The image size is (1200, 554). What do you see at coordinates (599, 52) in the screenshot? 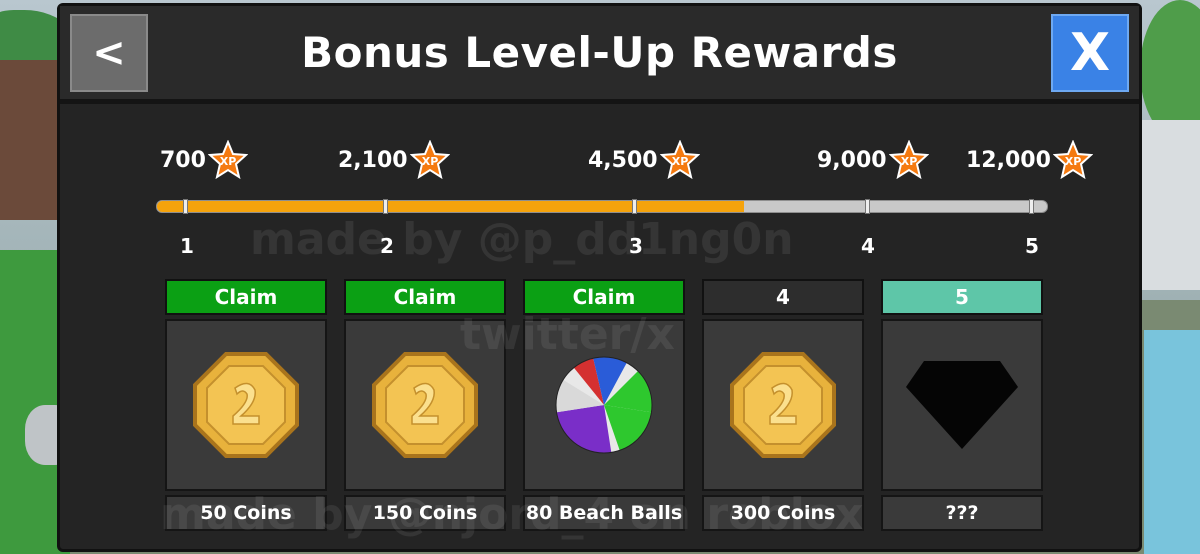
I see `page-title: Bonus Level-Up Rewards` at bounding box center [599, 52].